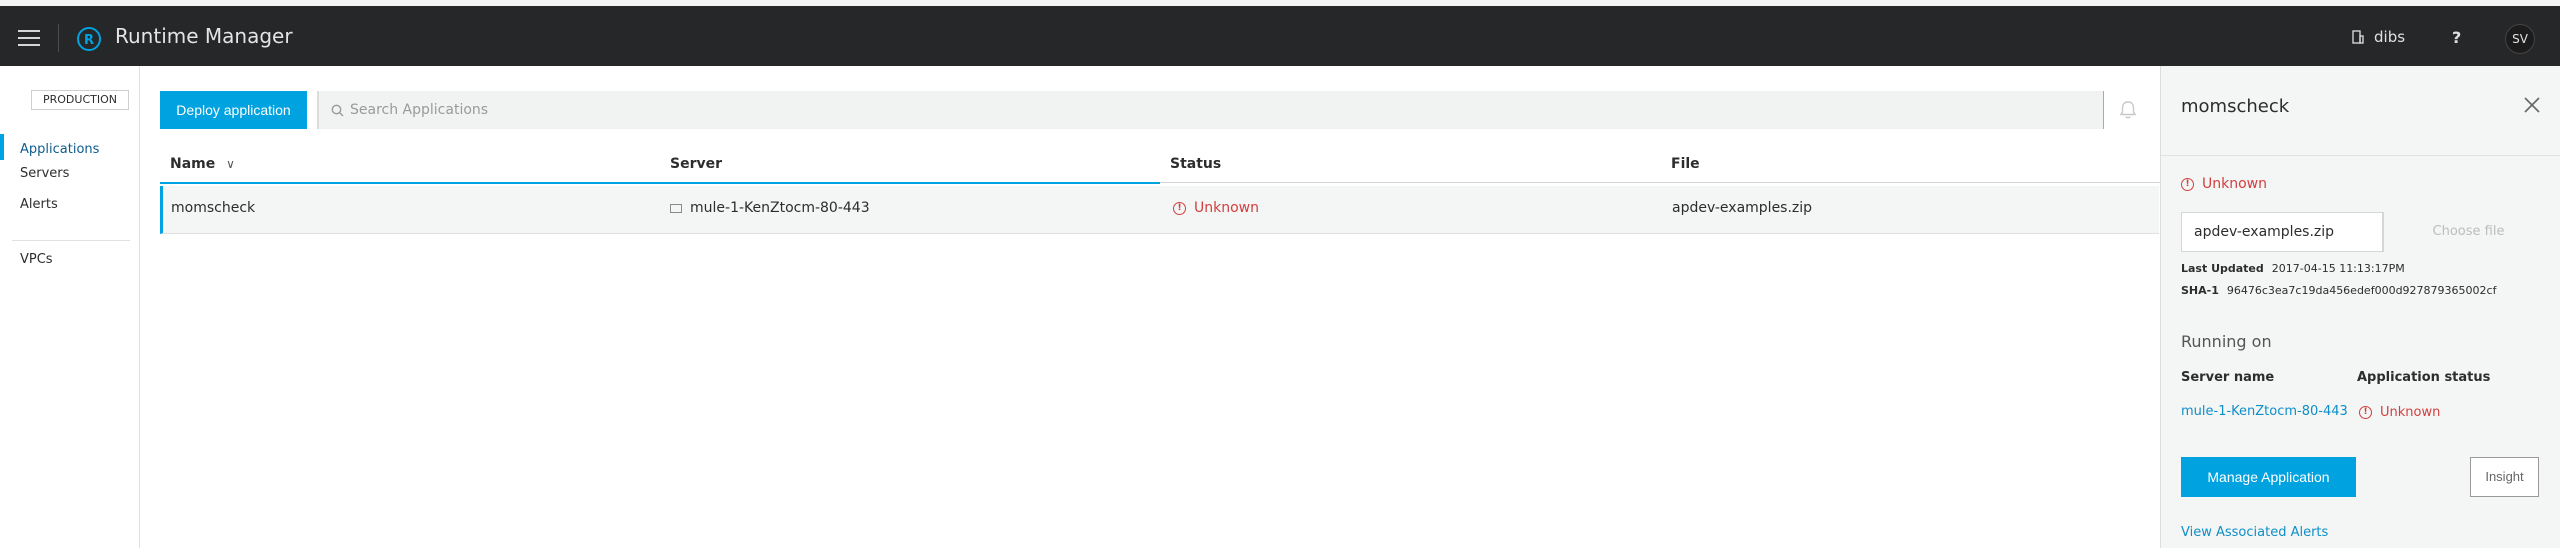 This screenshot has height=548, width=2560. What do you see at coordinates (2222, 268) in the screenshot?
I see `last-updated-label: Last Updated` at bounding box center [2222, 268].